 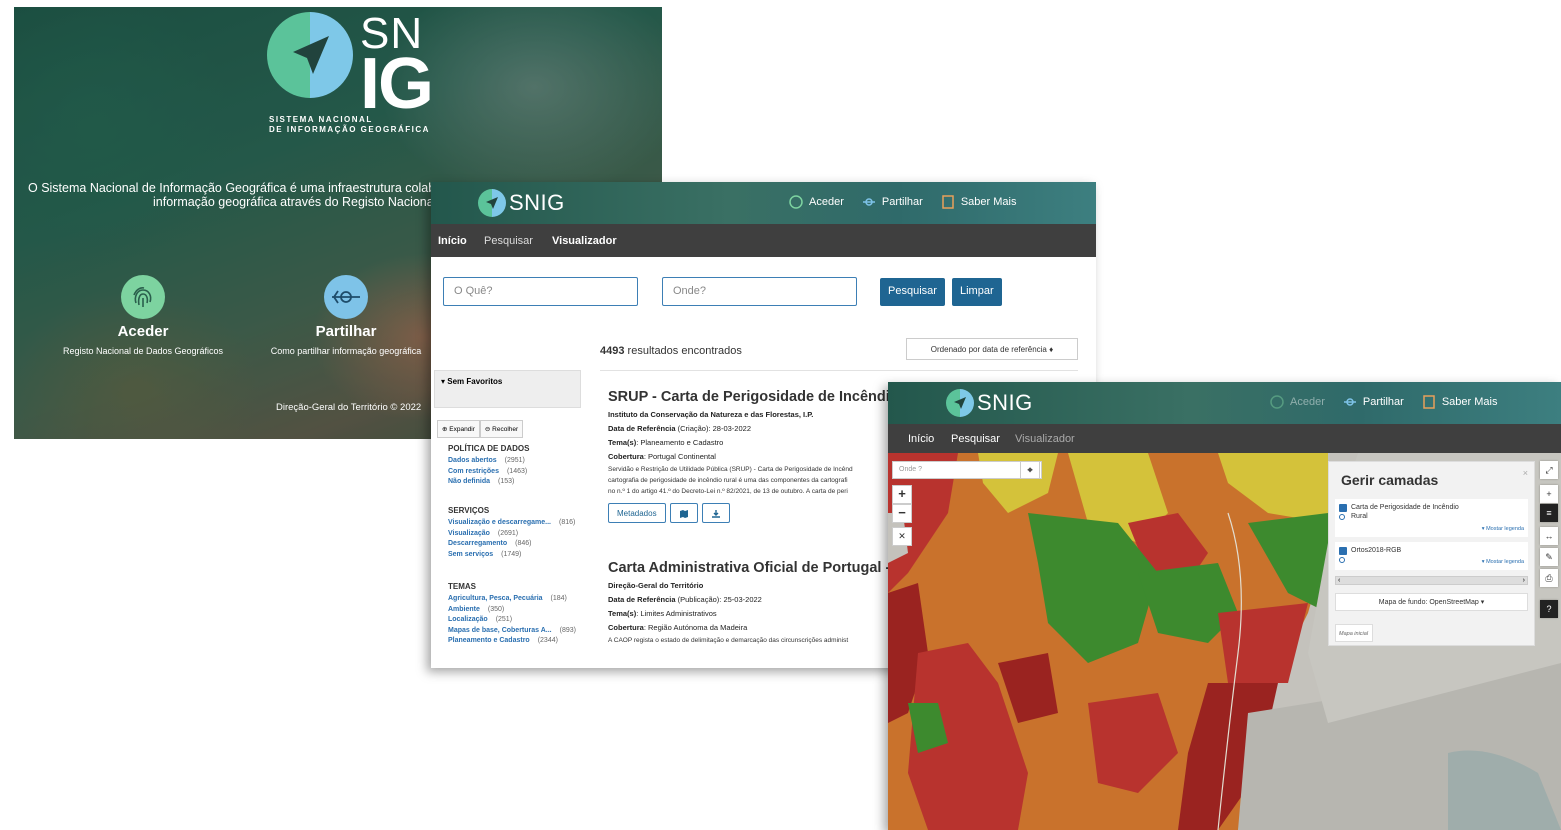 What do you see at coordinates (469, 481) in the screenshot?
I see `facet-item-label: Não definida` at bounding box center [469, 481].